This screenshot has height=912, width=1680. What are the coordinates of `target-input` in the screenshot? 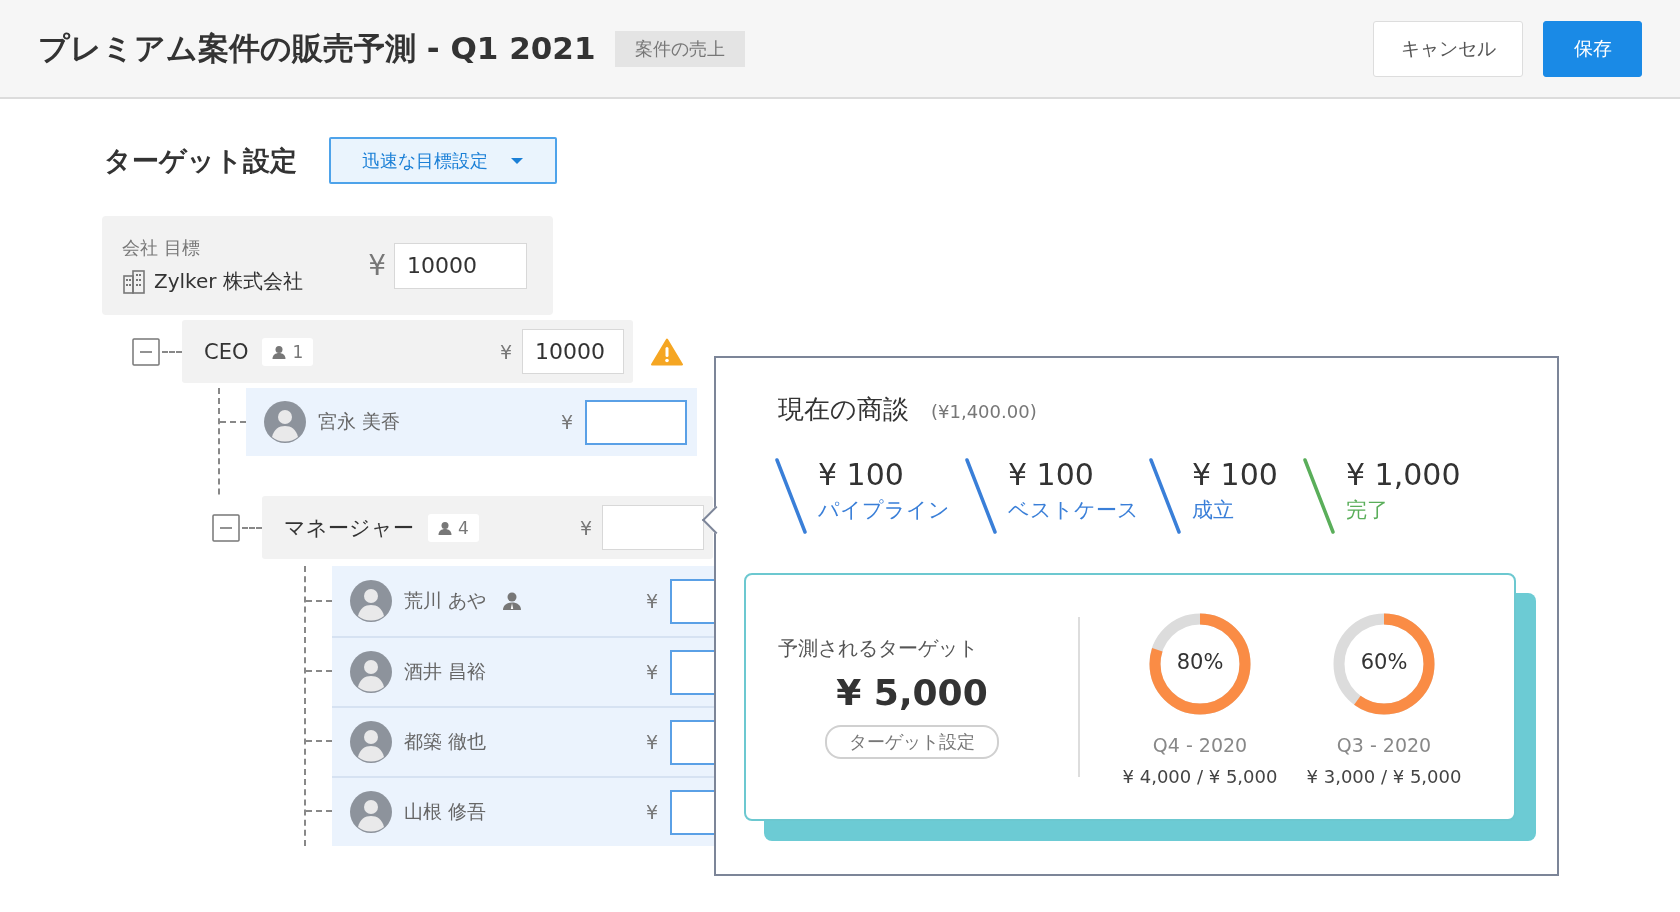 It's located at (636, 422).